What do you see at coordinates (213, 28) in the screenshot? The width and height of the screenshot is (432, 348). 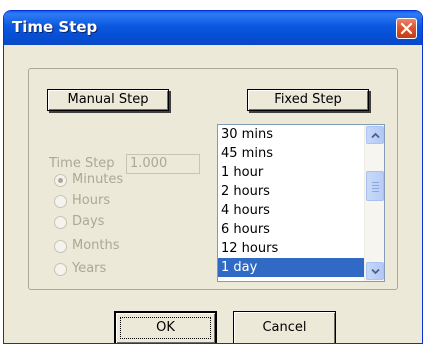 I see `title-bar: Time Step` at bounding box center [213, 28].